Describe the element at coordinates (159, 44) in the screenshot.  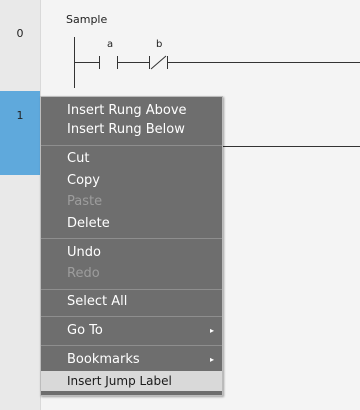
I see `contact-label: b` at that location.